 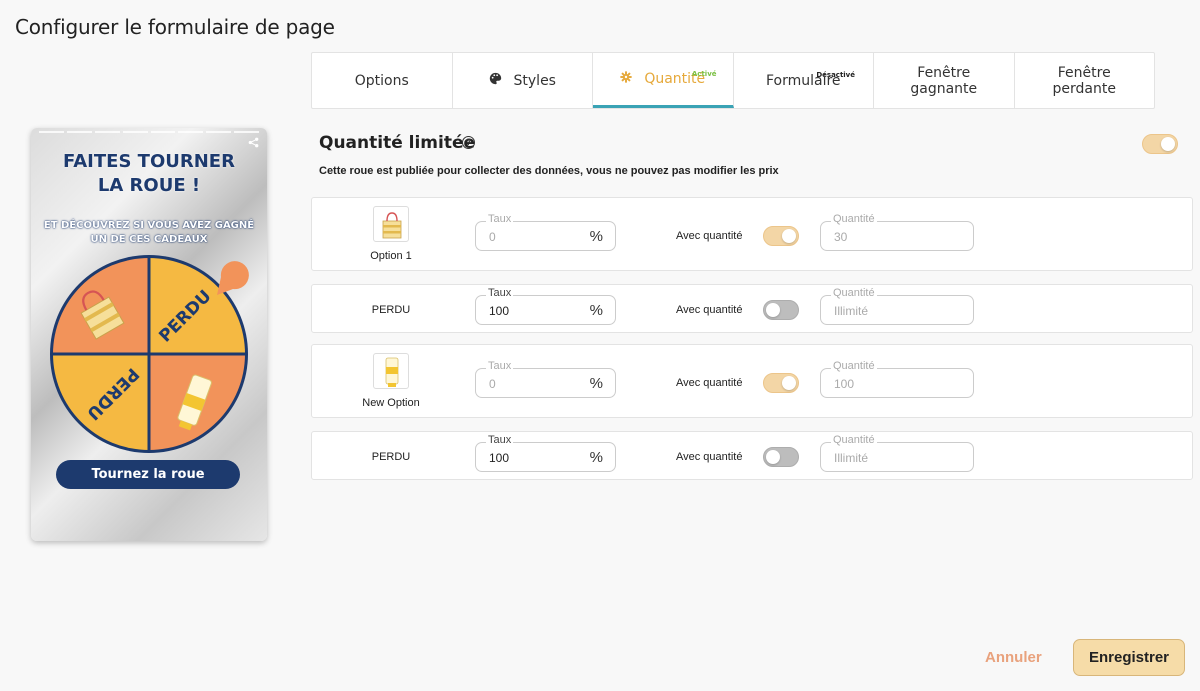 I want to click on gear-icon, so click(x=626, y=79).